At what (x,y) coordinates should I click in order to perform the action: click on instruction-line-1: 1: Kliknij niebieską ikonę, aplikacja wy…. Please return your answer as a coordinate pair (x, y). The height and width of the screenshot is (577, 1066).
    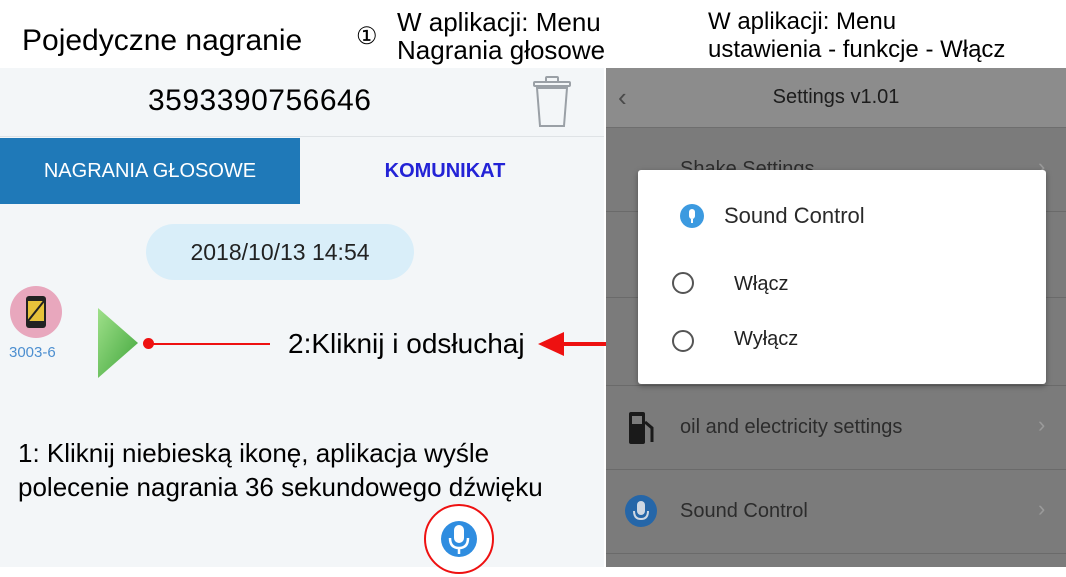
    Looking at the image, I should click on (254, 453).